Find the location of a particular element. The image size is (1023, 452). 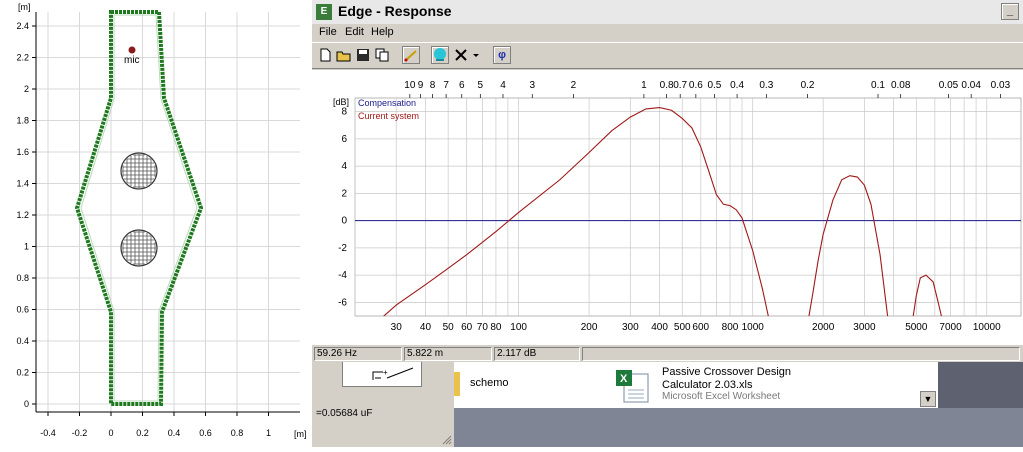

response-top-tick-label: 7 is located at coordinates (446, 85).